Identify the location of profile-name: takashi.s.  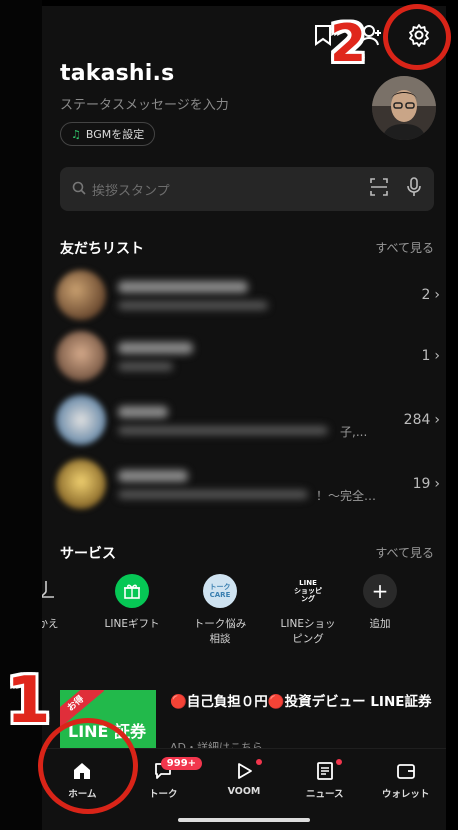
(117, 73).